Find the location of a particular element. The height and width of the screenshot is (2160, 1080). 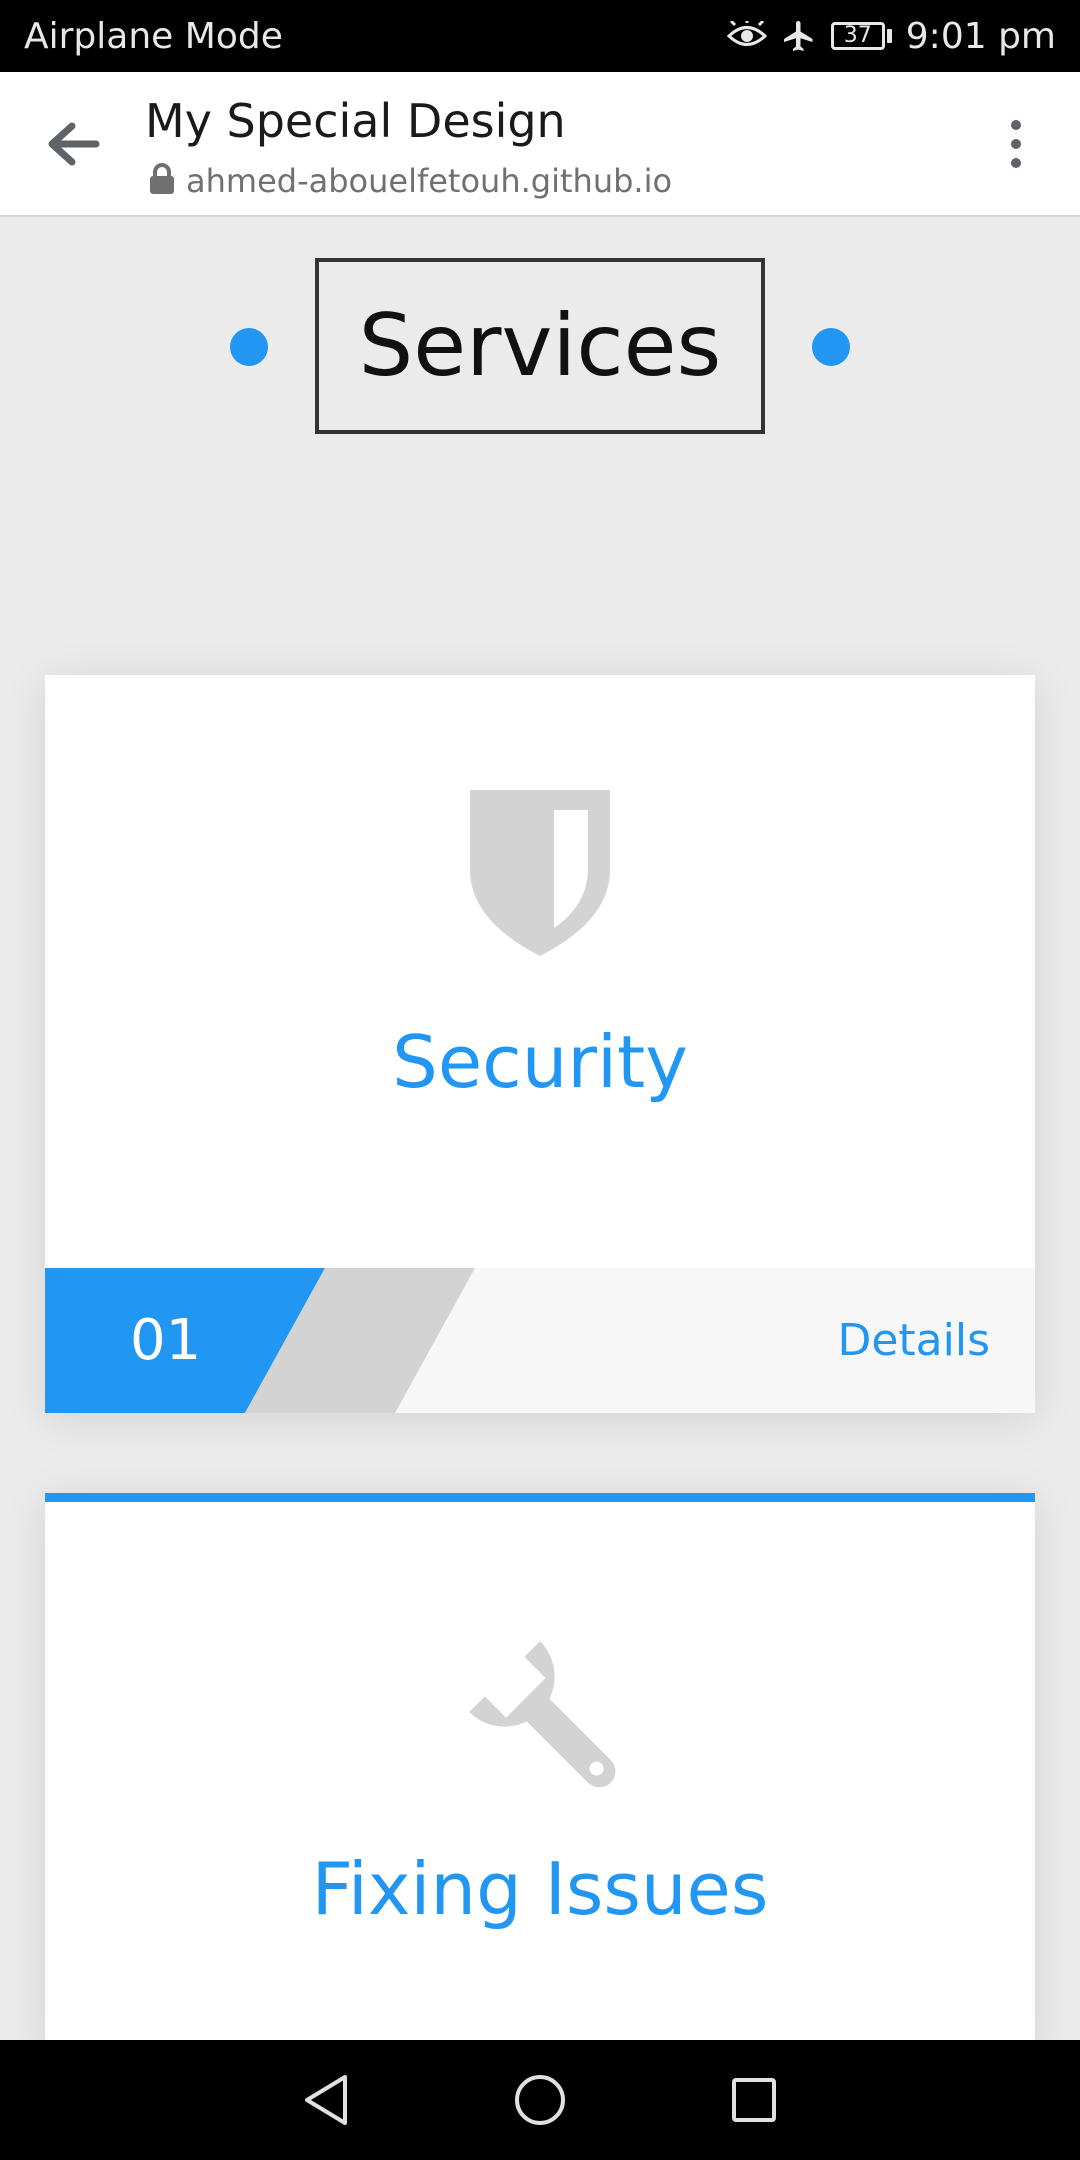

section-title: Services is located at coordinates (540, 346).